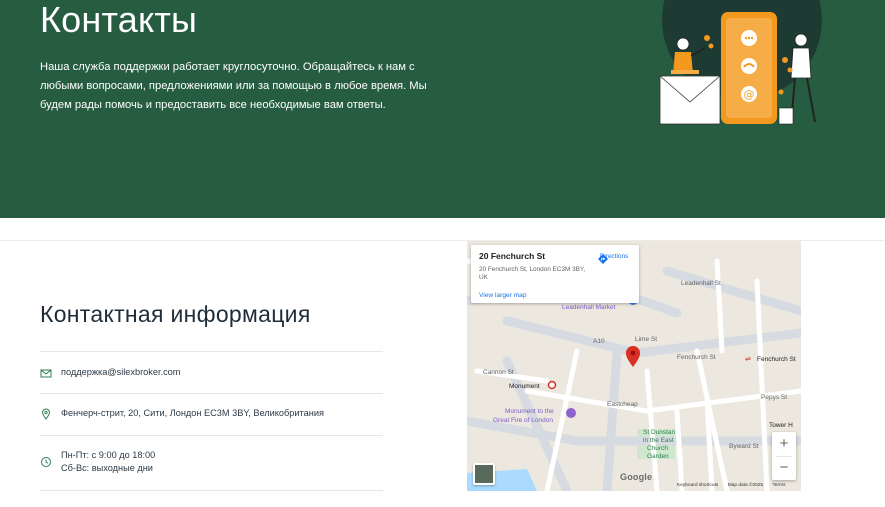 The image size is (885, 507). Describe the element at coordinates (108, 455) in the screenshot. I see `hours-weekdays: Пн-Пт: с 9:00 до 18:00` at that location.